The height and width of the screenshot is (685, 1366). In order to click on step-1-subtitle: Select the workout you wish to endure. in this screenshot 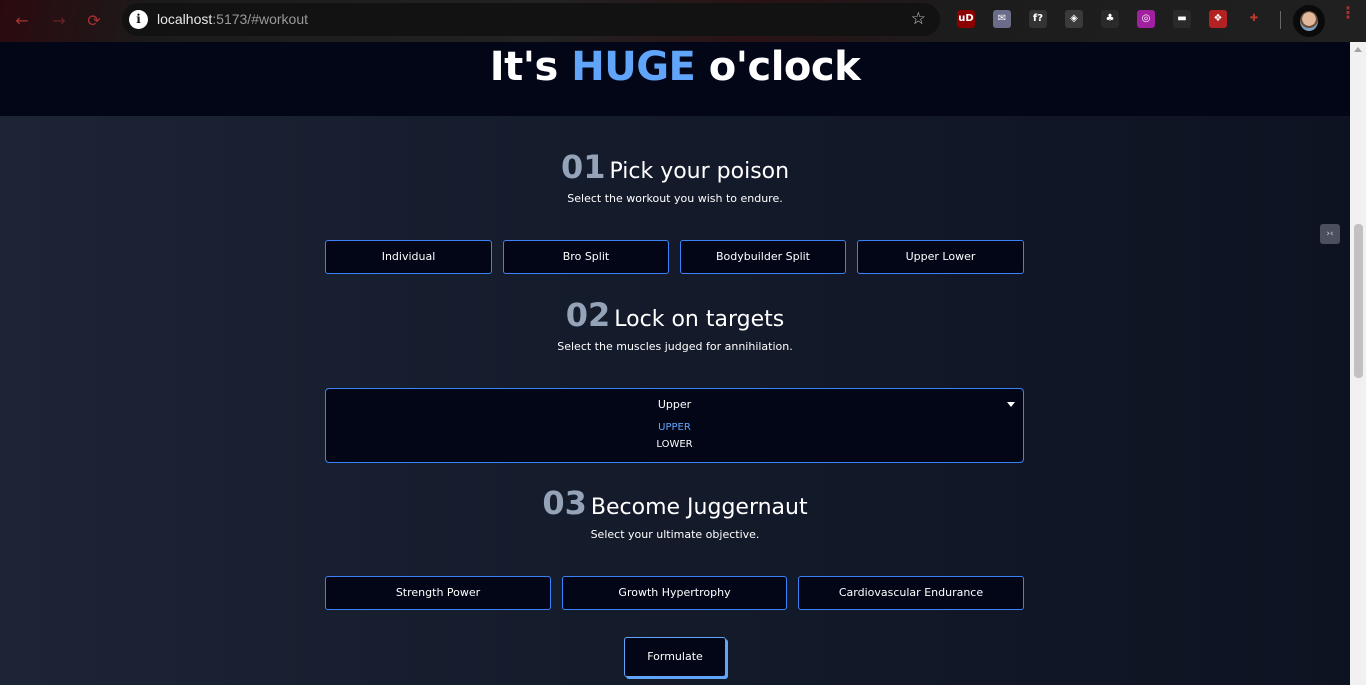, I will do `click(675, 198)`.